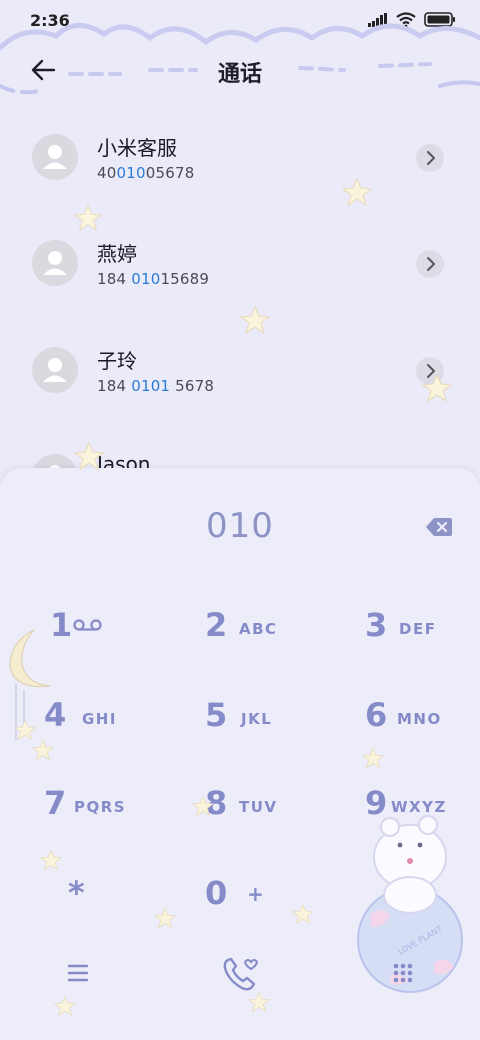  I want to click on contact-item: 燕婷 184 01015689, so click(240, 266).